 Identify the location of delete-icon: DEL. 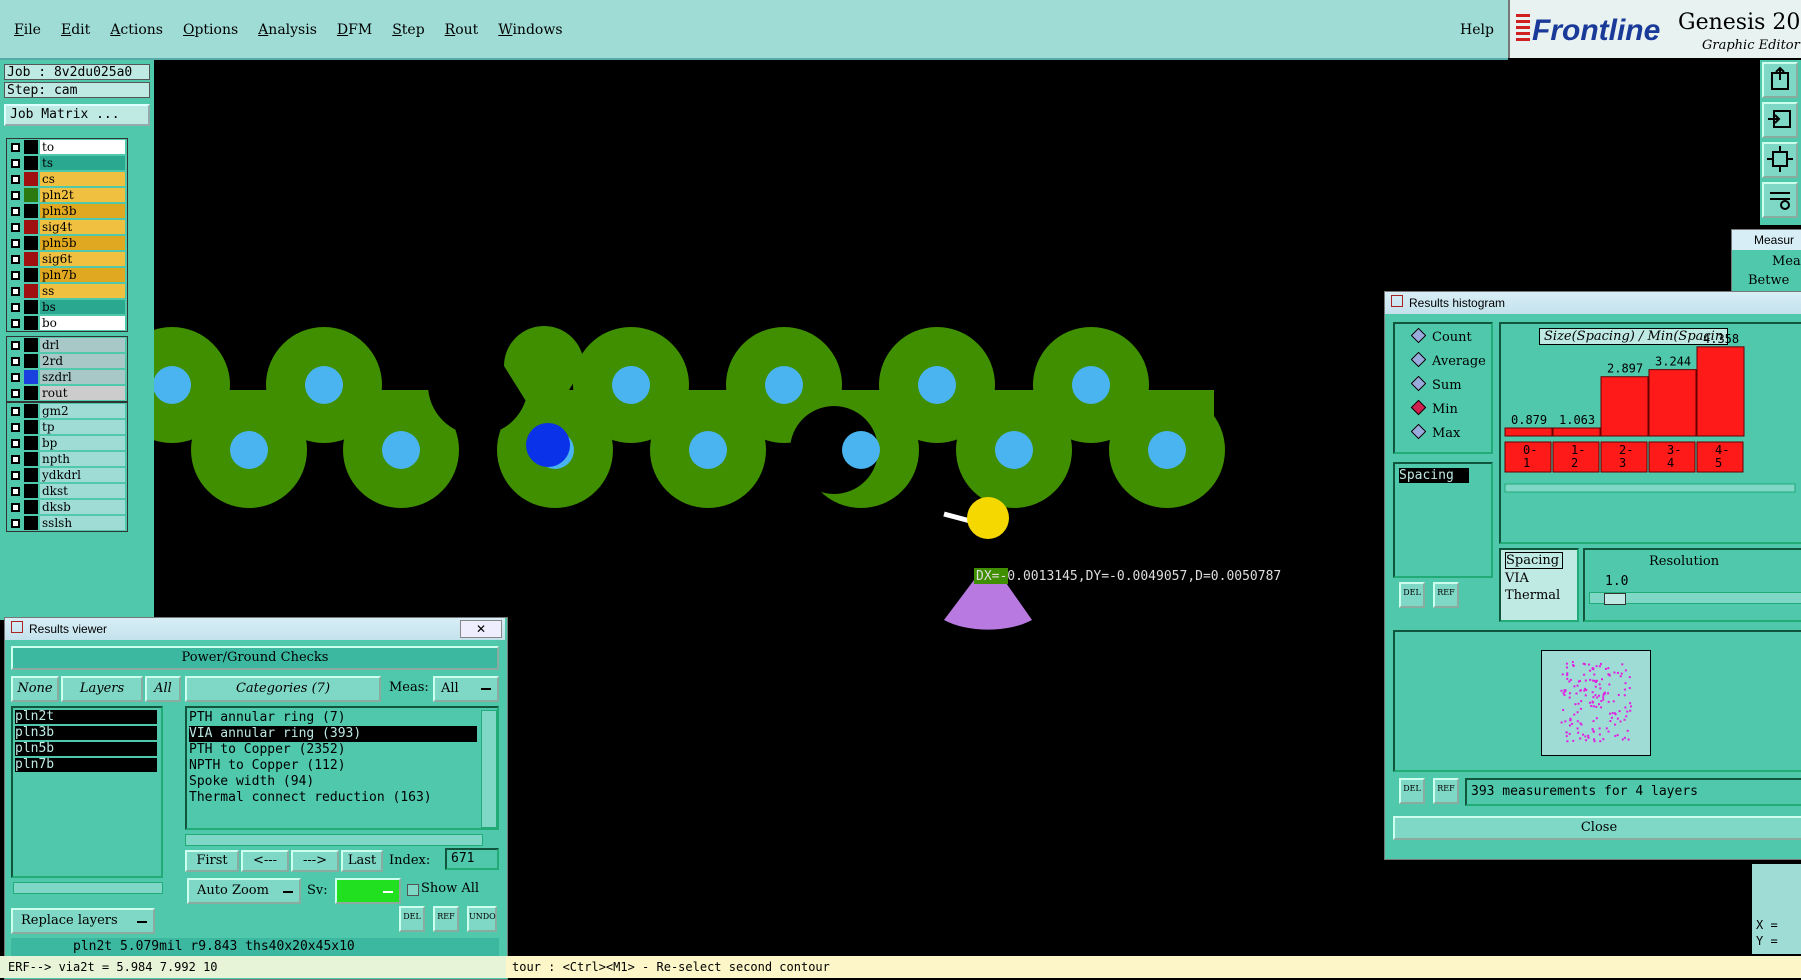
(1412, 595).